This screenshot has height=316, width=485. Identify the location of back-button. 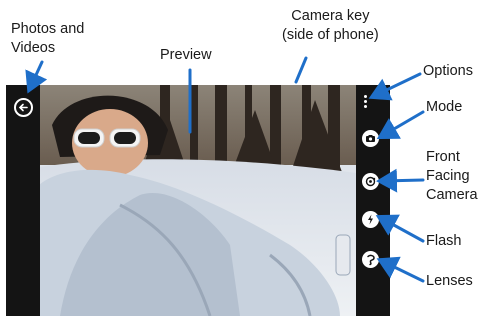
(23, 107).